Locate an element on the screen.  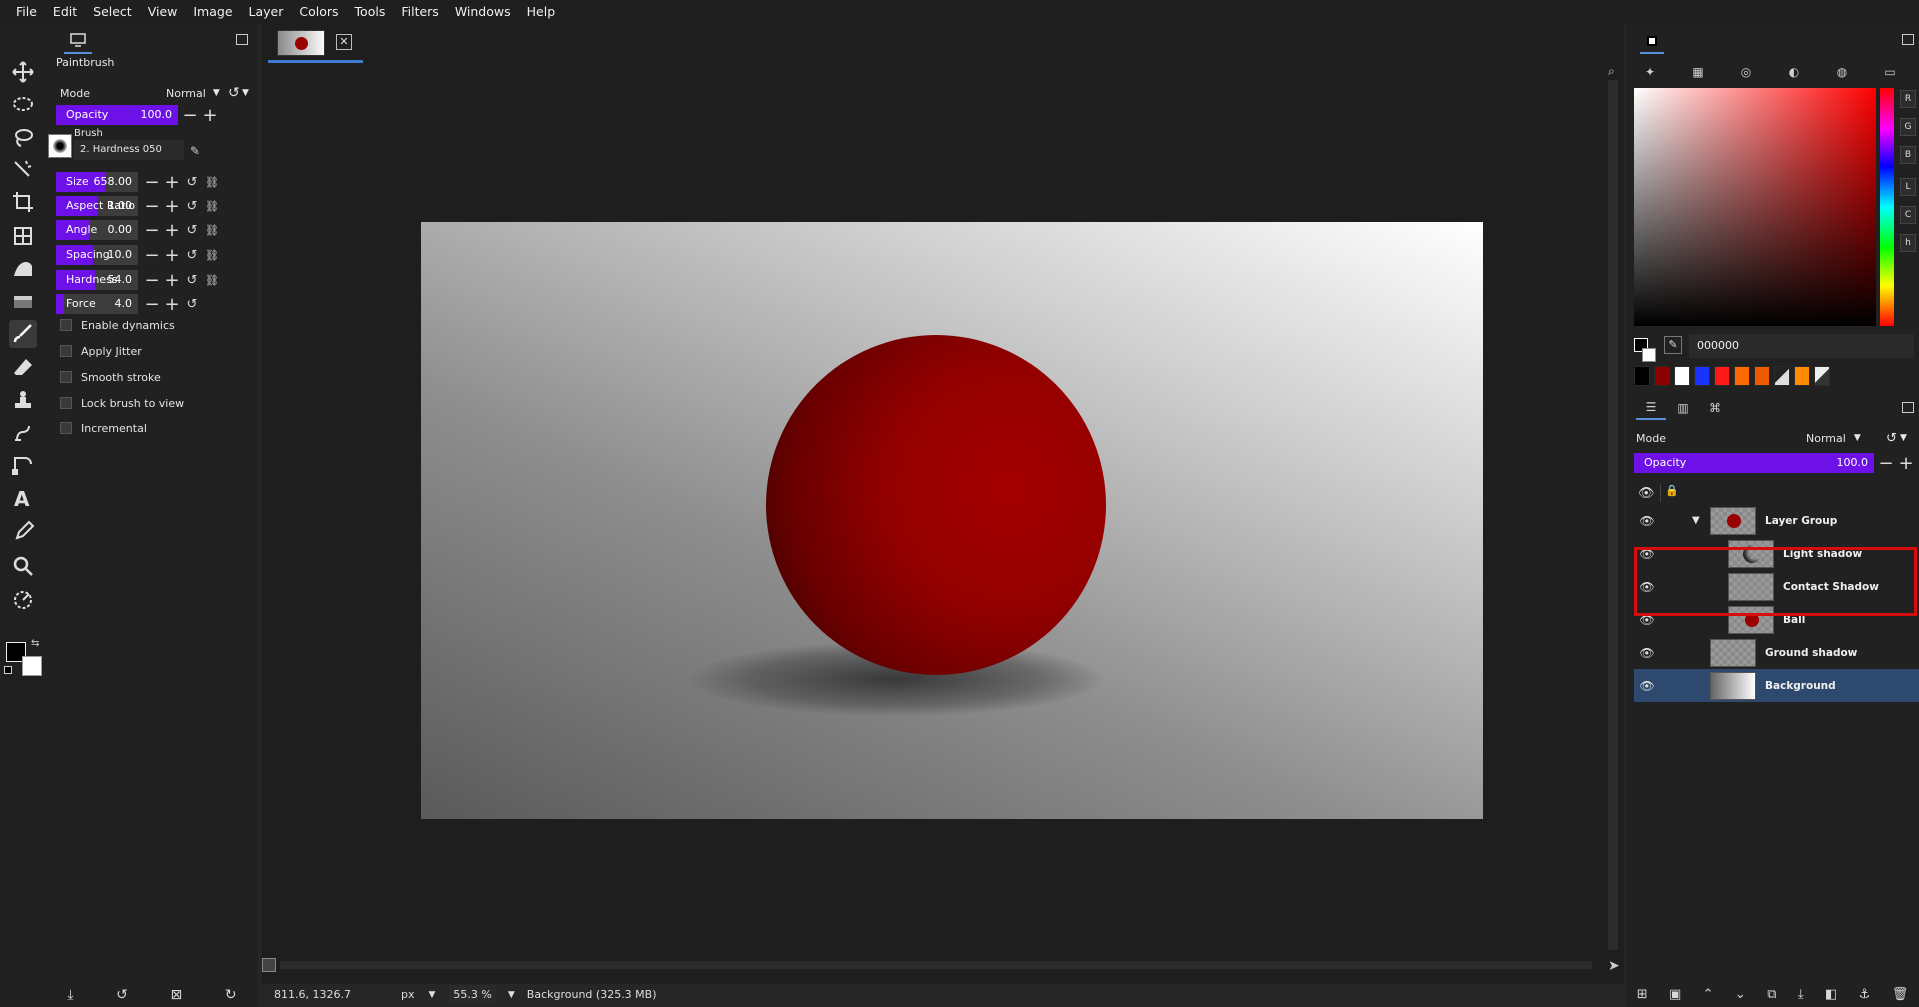
water-tab-icon: ◎ is located at coordinates (1746, 72).